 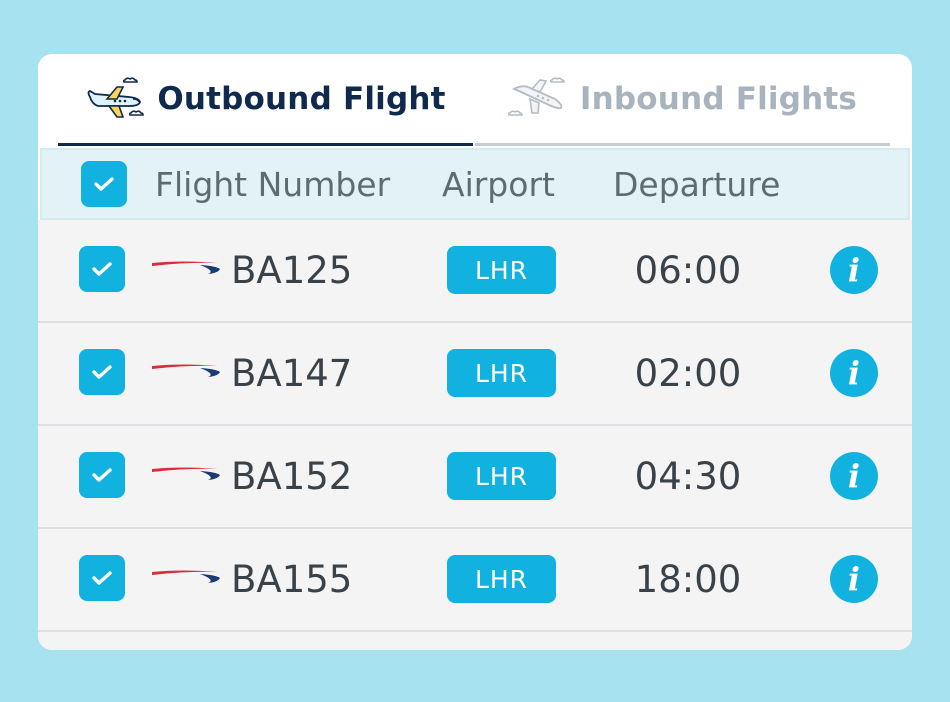 What do you see at coordinates (272, 184) in the screenshot?
I see `header-flight-number: Flight Number` at bounding box center [272, 184].